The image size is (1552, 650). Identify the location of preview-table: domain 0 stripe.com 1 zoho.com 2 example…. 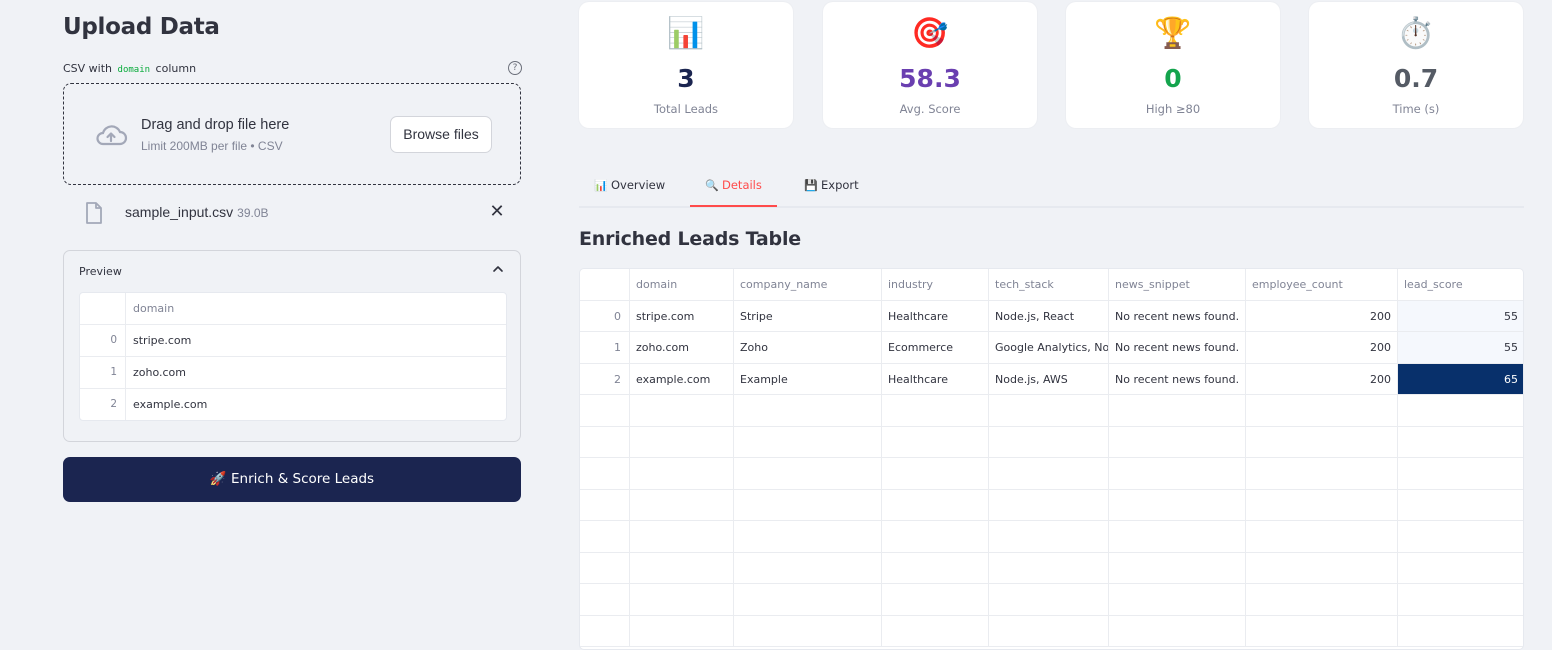
(293, 356).